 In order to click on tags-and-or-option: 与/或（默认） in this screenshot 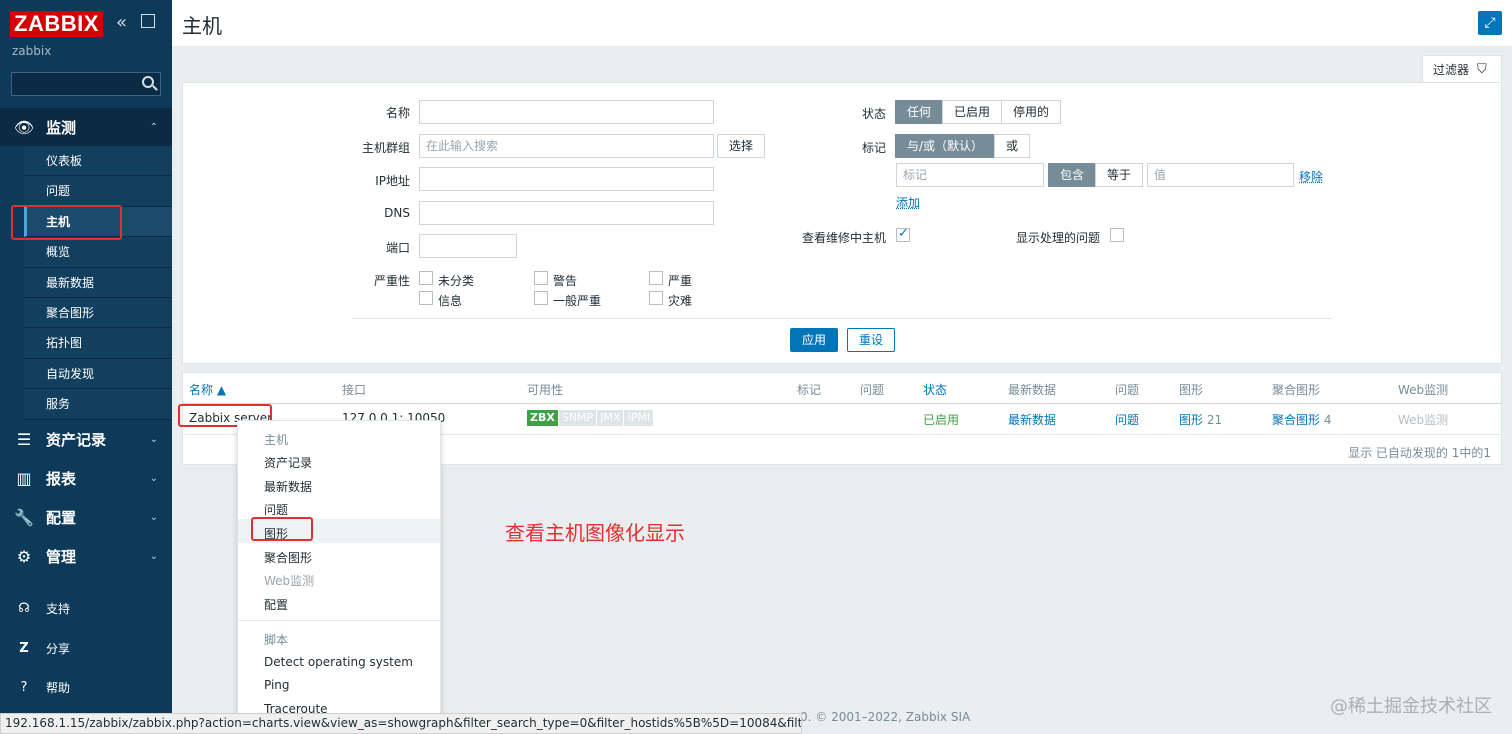, I will do `click(945, 146)`.